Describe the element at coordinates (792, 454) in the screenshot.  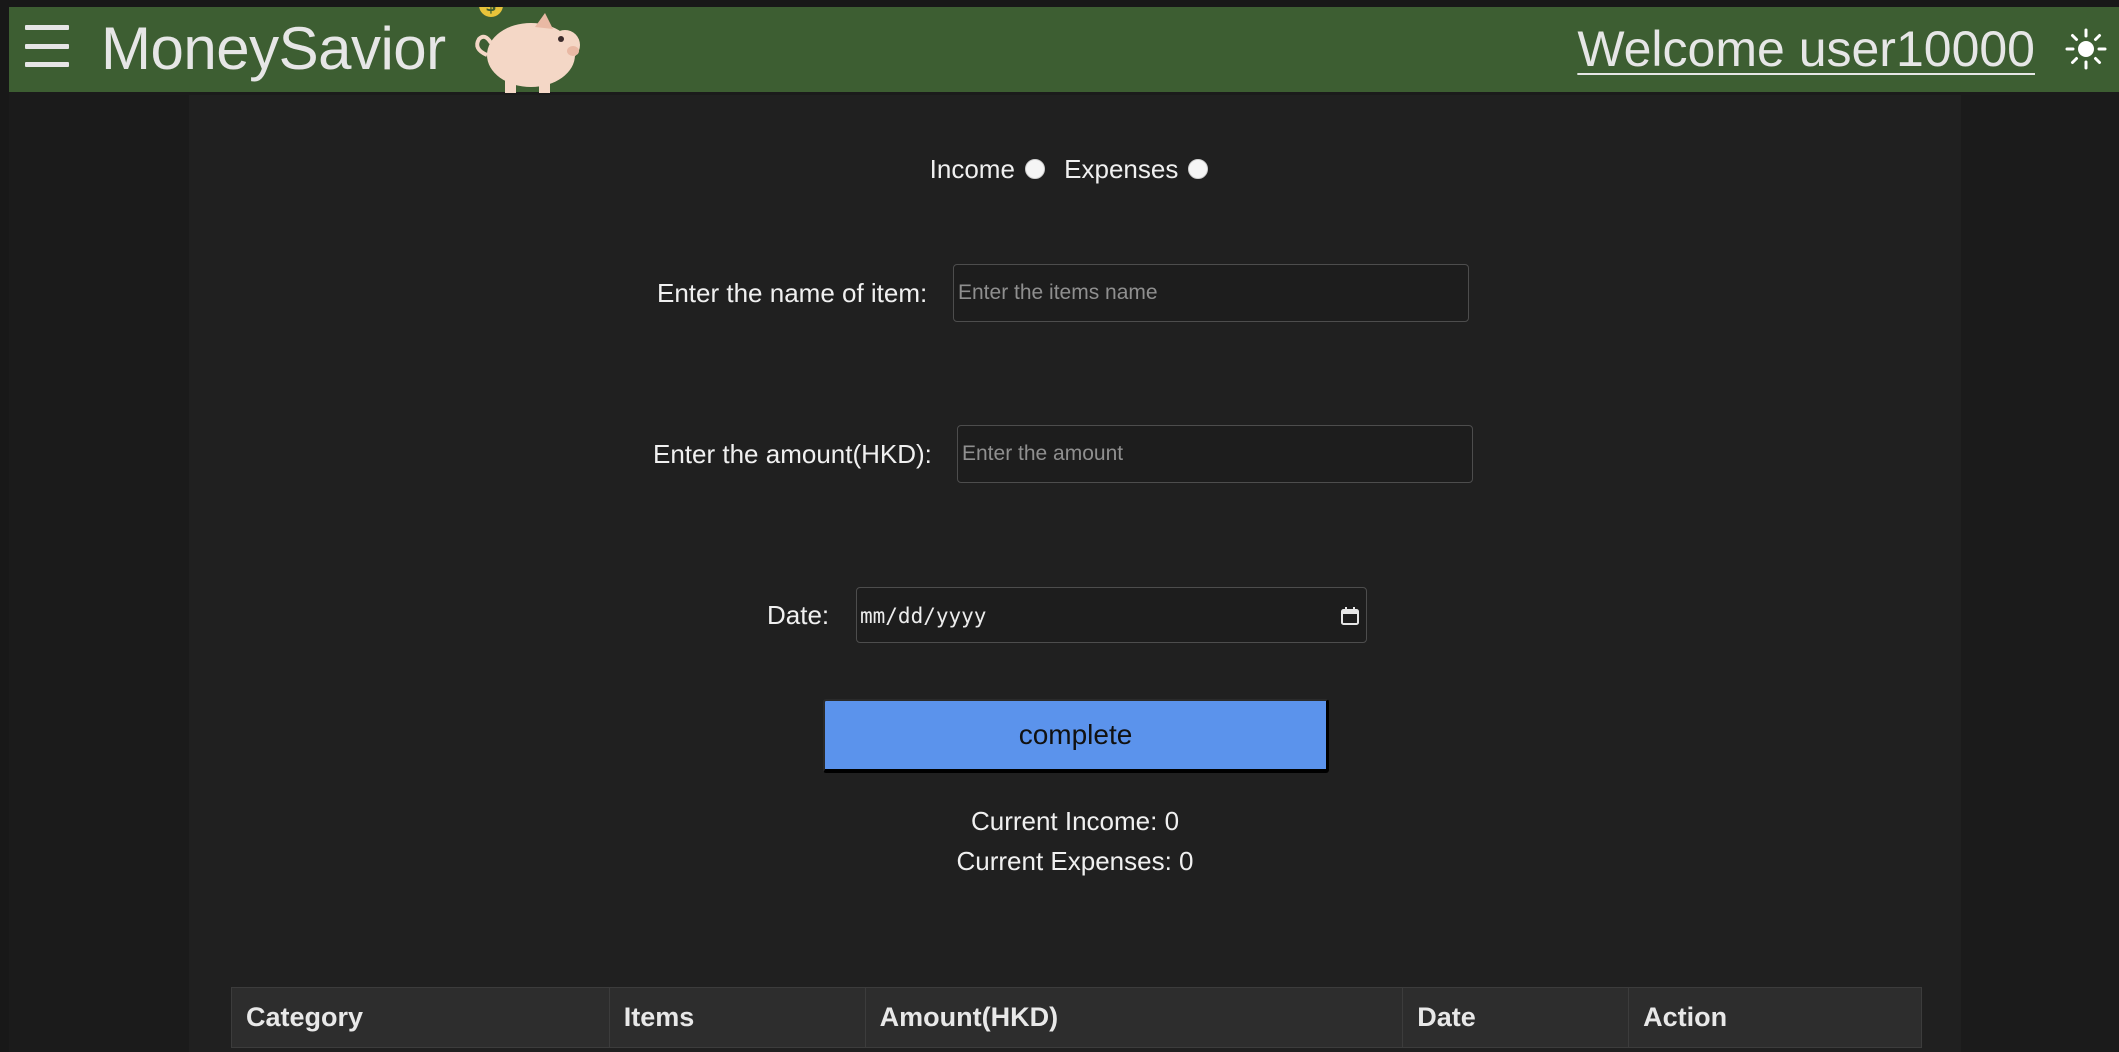
I see `amount-label: Enter the amount(HKD):` at that location.